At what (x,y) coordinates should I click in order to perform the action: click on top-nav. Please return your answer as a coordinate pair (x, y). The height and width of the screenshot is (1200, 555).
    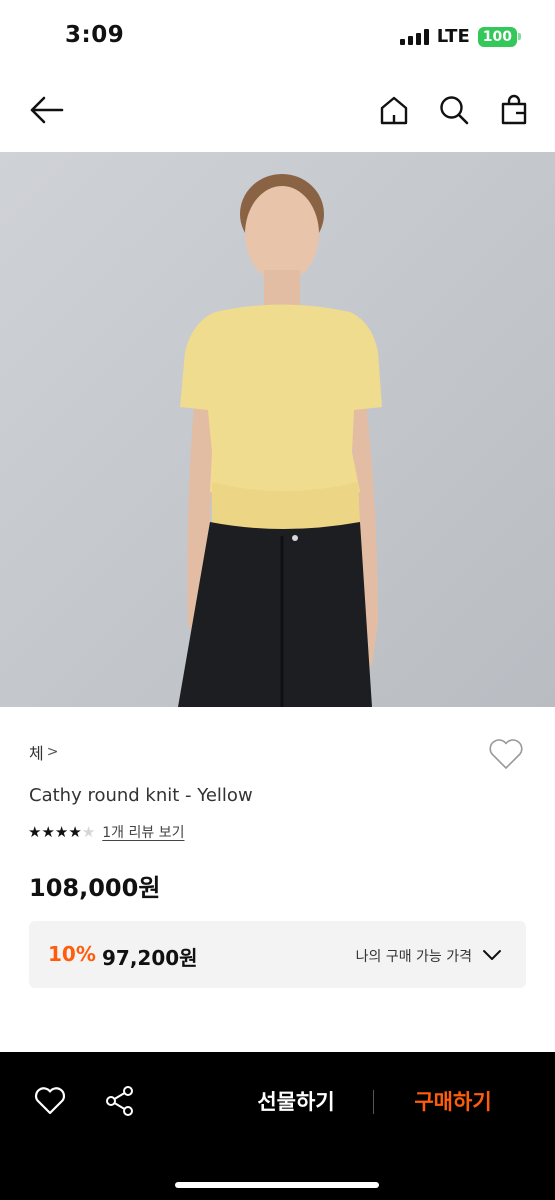
    Looking at the image, I should click on (277, 110).